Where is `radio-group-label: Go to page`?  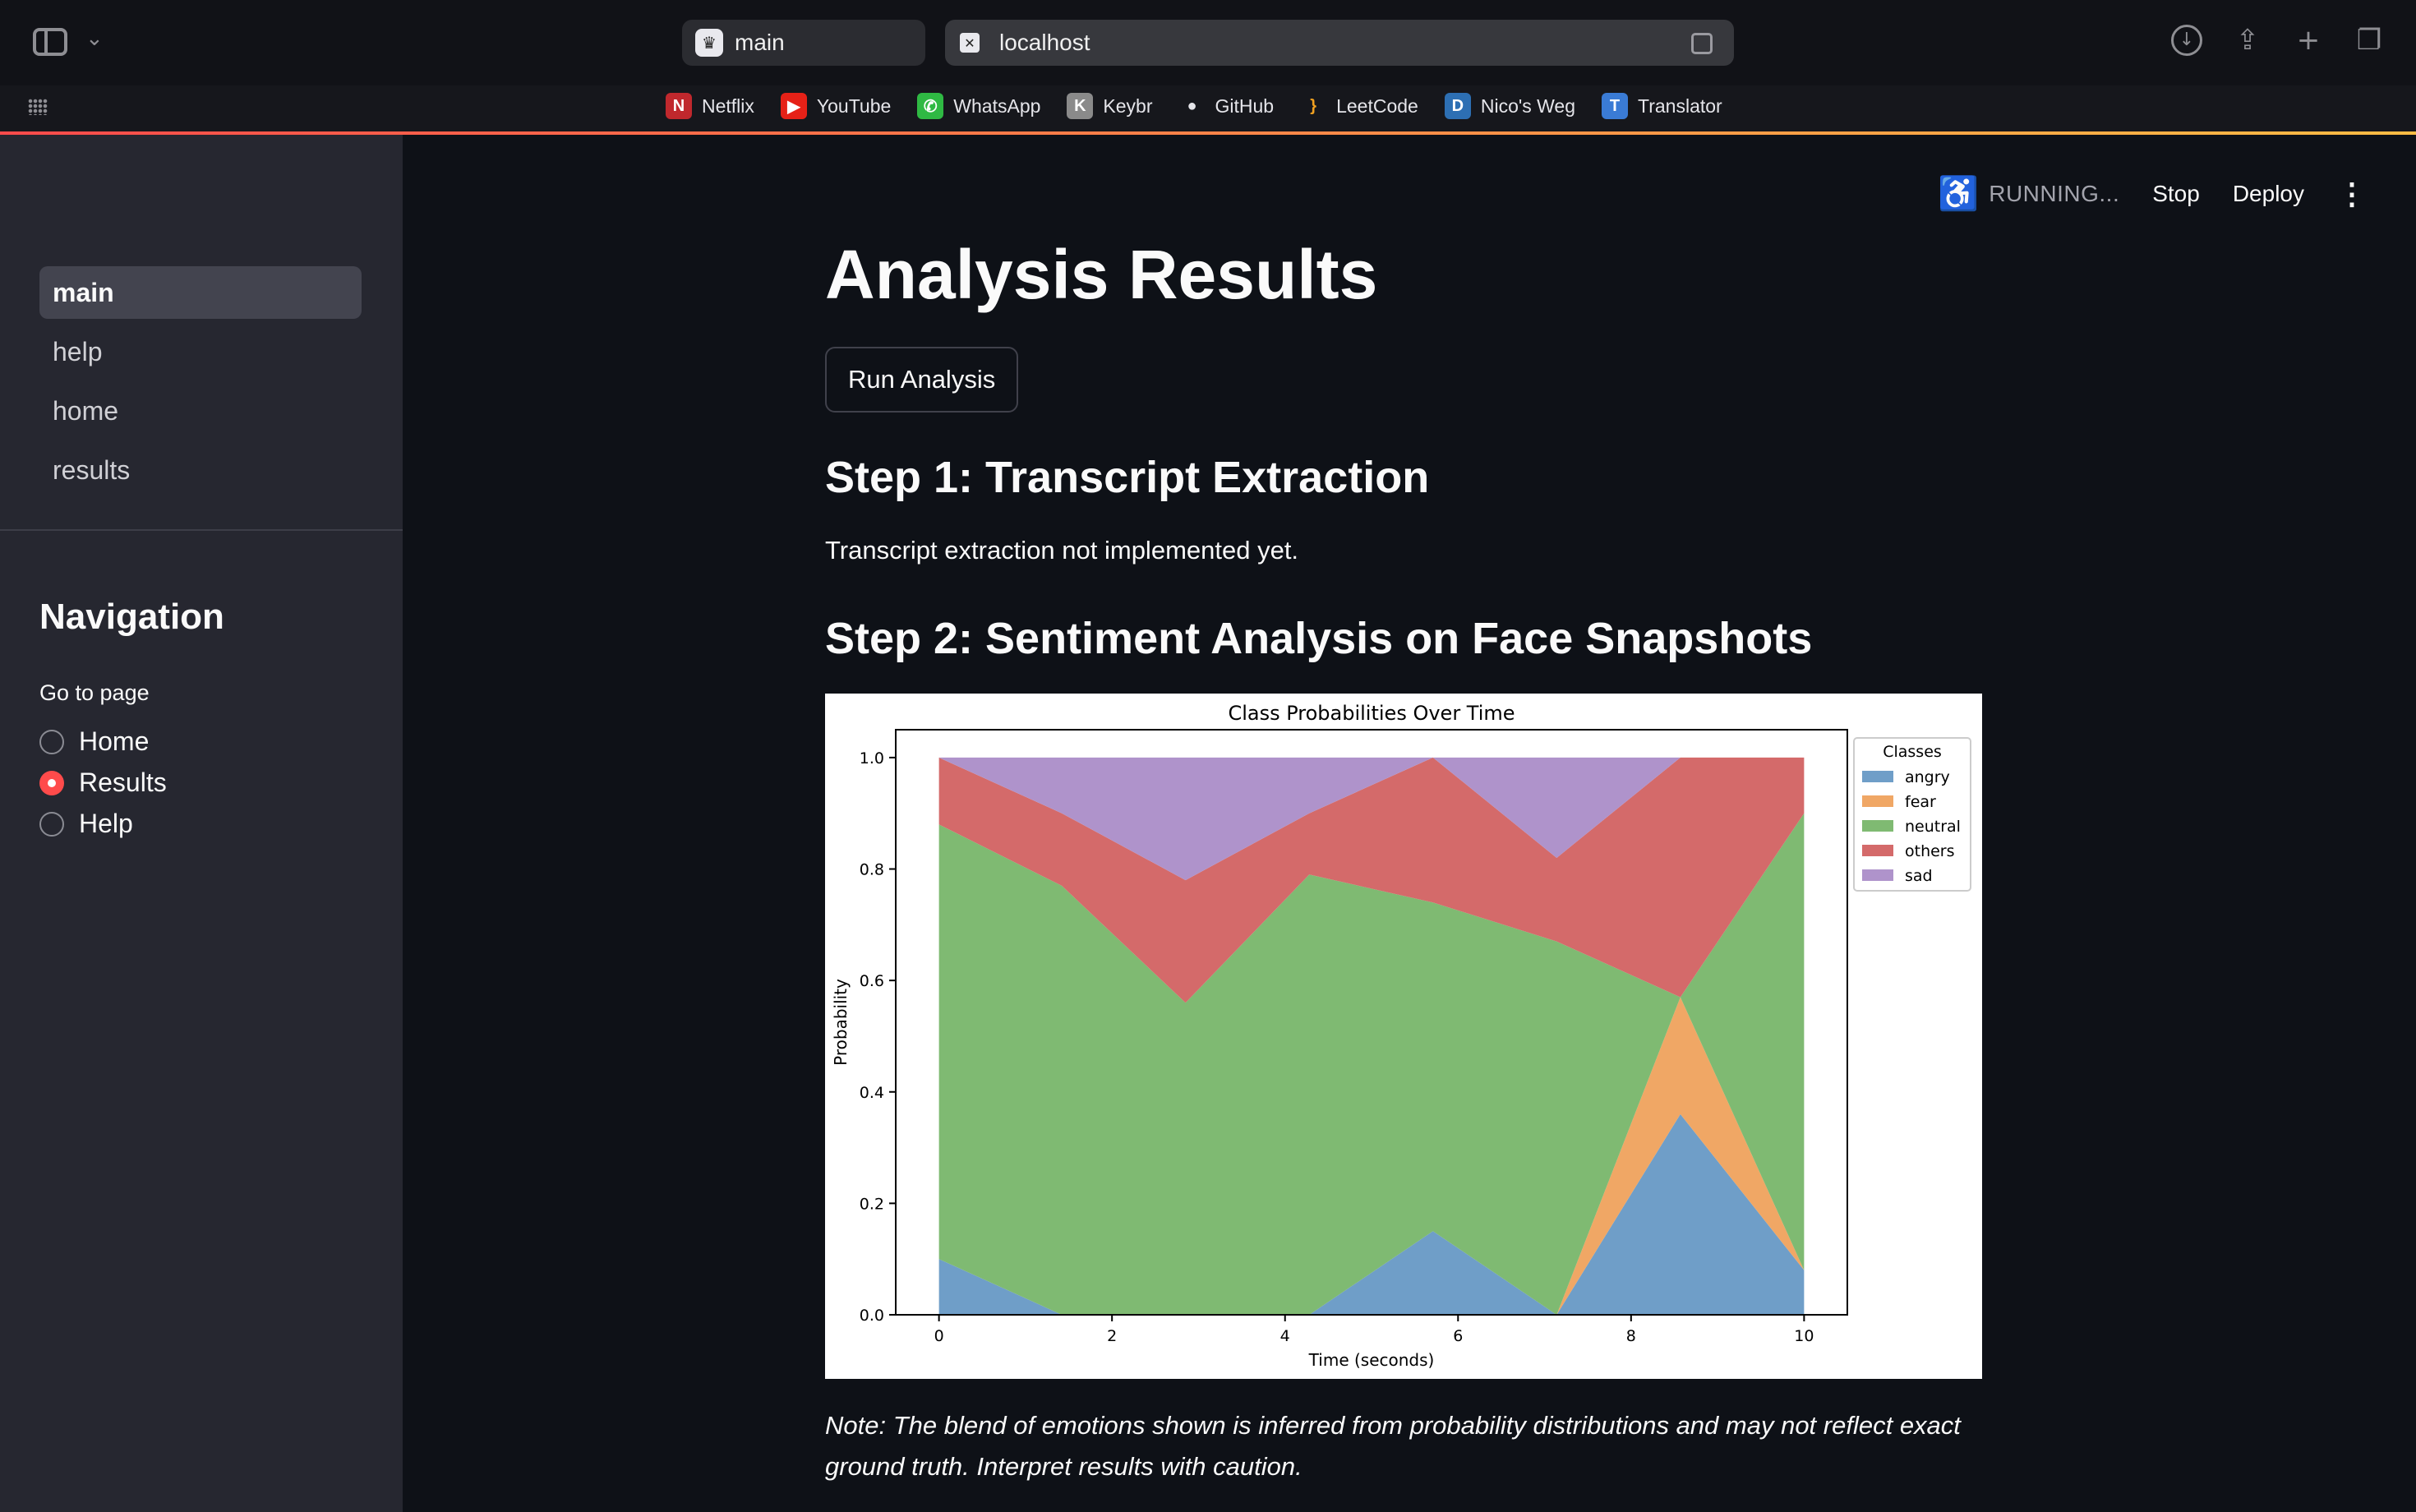
radio-group-label: Go to page is located at coordinates (95, 692).